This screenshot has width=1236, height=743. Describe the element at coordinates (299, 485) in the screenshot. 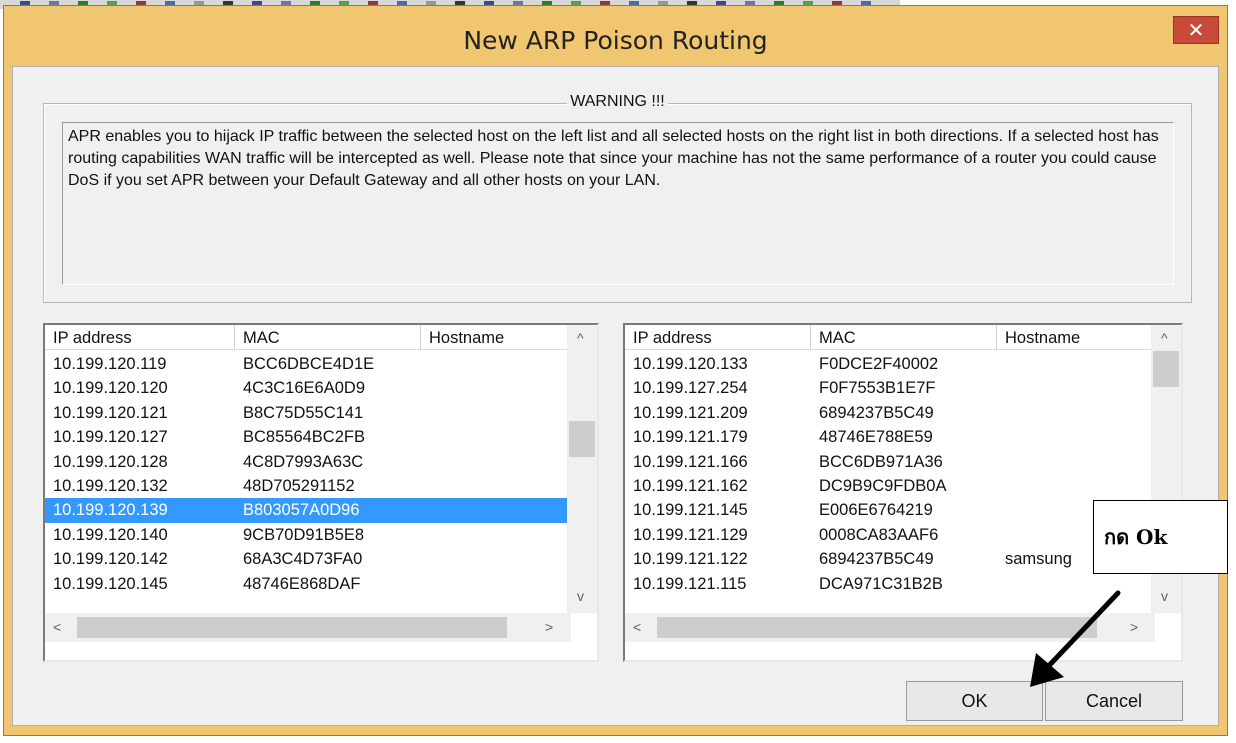

I see `mac-cell: 48D705291152` at that location.